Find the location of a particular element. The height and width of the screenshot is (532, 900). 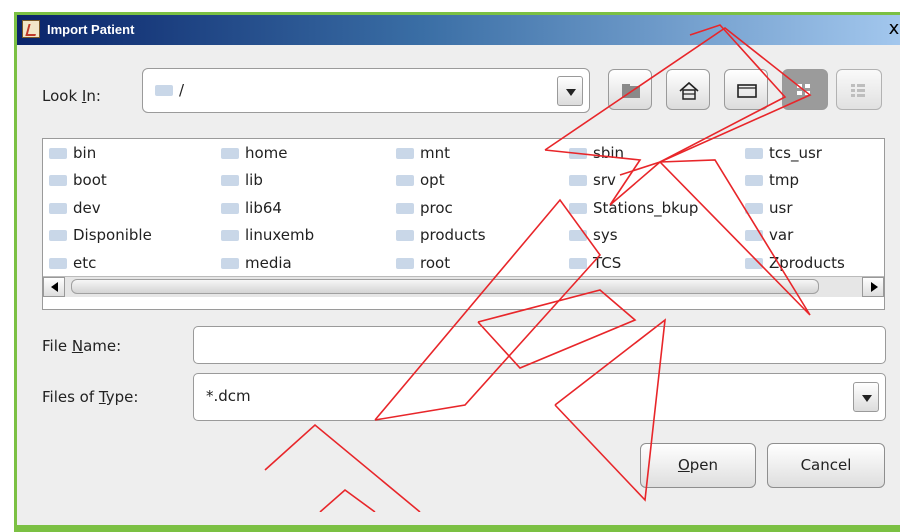

new-folder-button is located at coordinates (746, 89).